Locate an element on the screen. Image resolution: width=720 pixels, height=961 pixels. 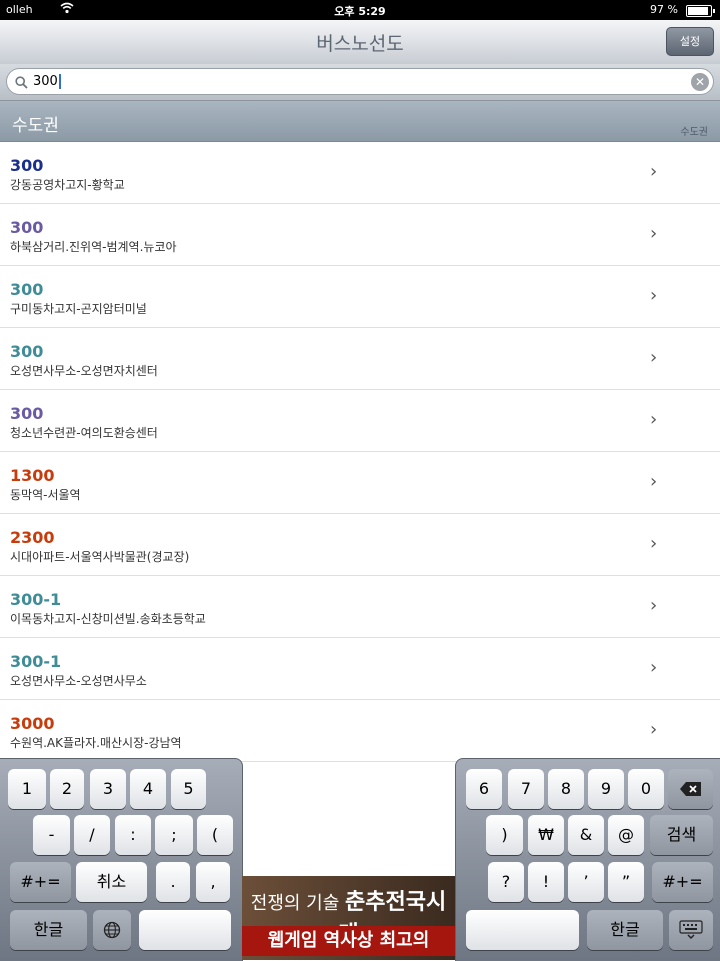
status-bar: olleh 오후 5:29 97 % is located at coordinates (360, 10).